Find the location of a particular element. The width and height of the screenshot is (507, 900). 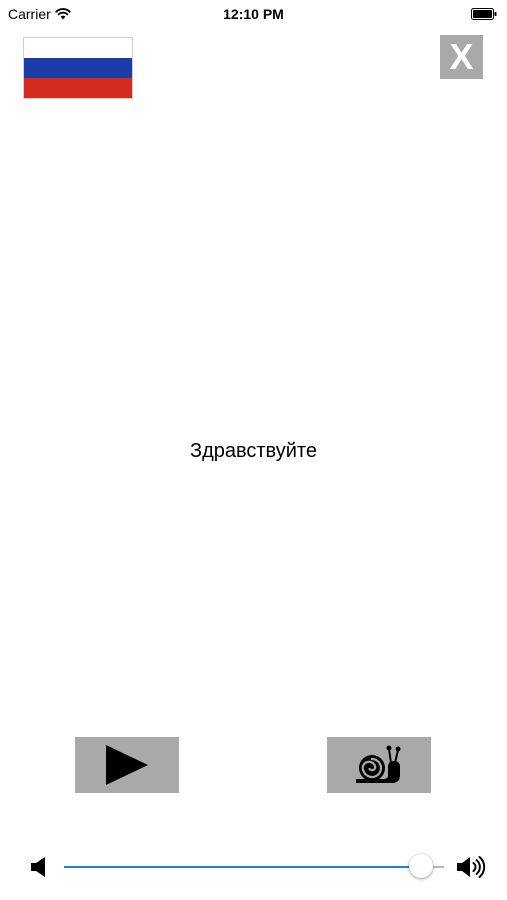

close-button: X is located at coordinates (461, 57).